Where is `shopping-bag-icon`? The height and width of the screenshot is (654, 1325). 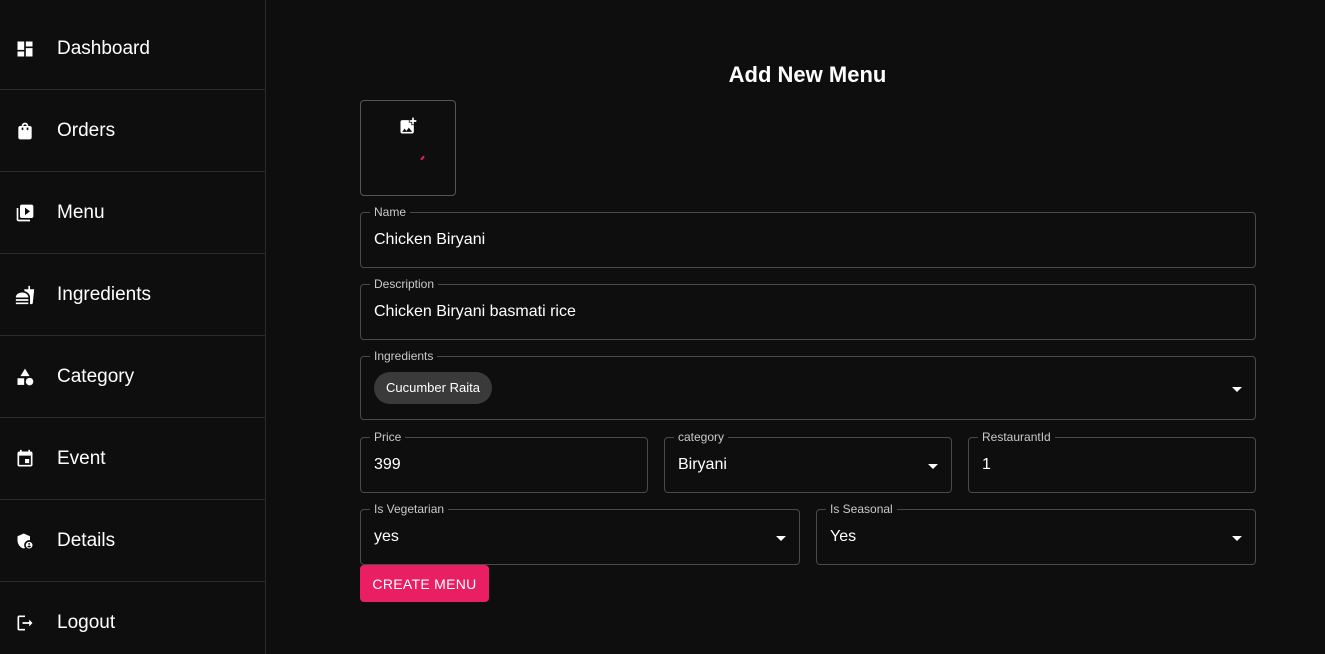 shopping-bag-icon is located at coordinates (25, 131).